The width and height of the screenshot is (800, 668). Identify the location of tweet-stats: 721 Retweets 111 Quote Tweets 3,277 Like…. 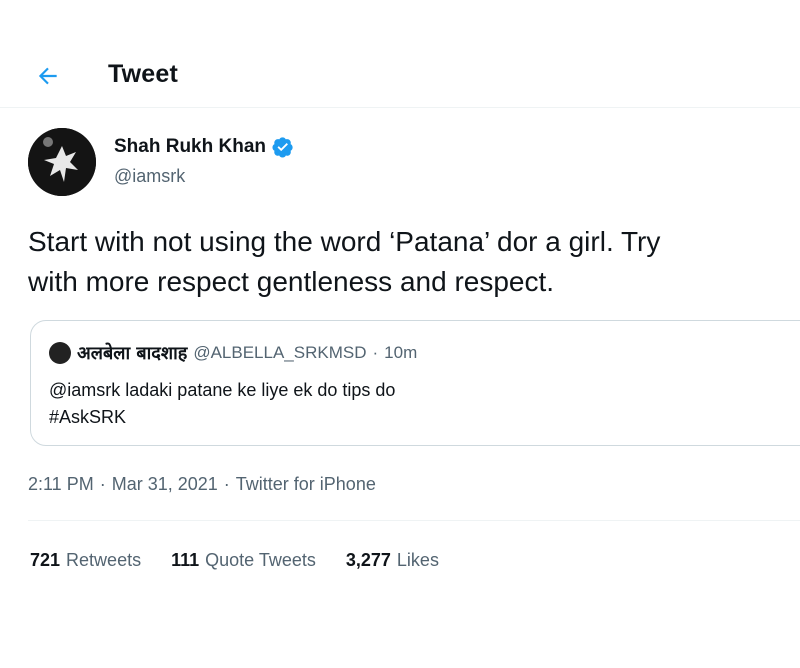
(234, 560).